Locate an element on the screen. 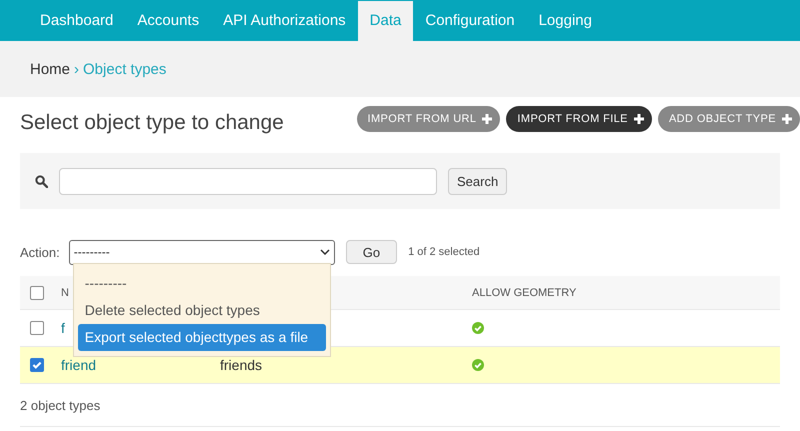  result-count: 2 object types is located at coordinates (60, 405).